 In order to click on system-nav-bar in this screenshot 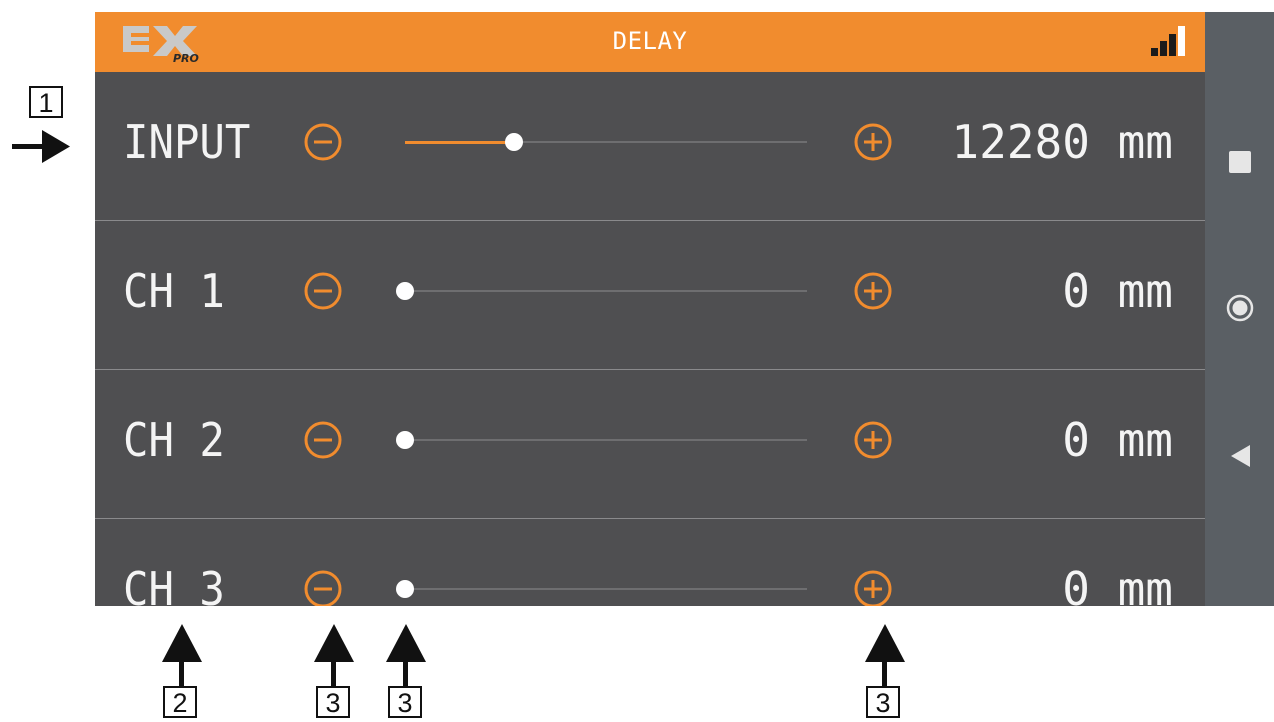, I will do `click(1239, 309)`.